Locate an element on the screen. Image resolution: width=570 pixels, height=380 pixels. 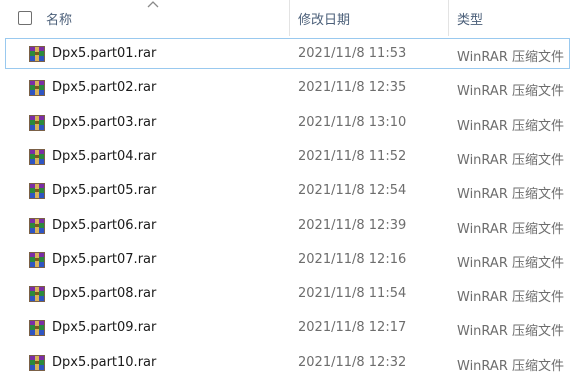
column-header-type: 类型 is located at coordinates (470, 18).